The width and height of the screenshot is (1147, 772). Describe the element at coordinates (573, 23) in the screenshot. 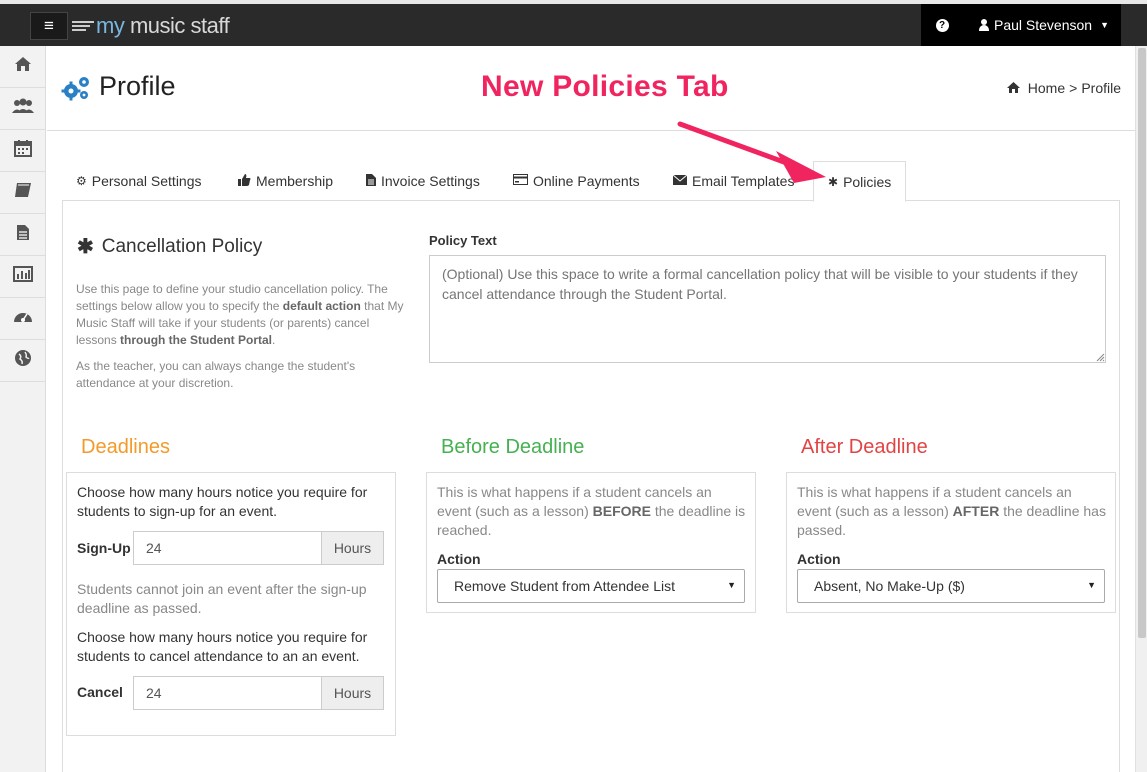

I see `top-navbar: ≡ my music staff ? Paul Stevenson ▼` at that location.